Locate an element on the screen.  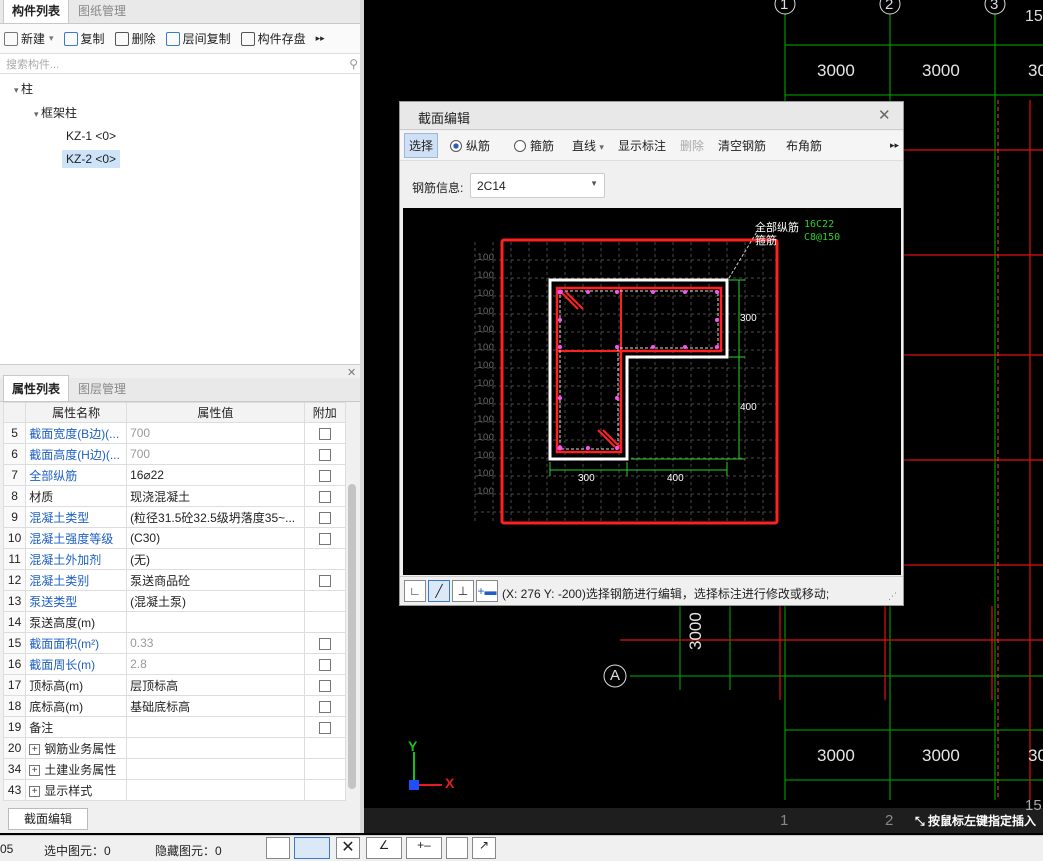
rebar-info-select: 2C14 ▼ is located at coordinates (537, 185).